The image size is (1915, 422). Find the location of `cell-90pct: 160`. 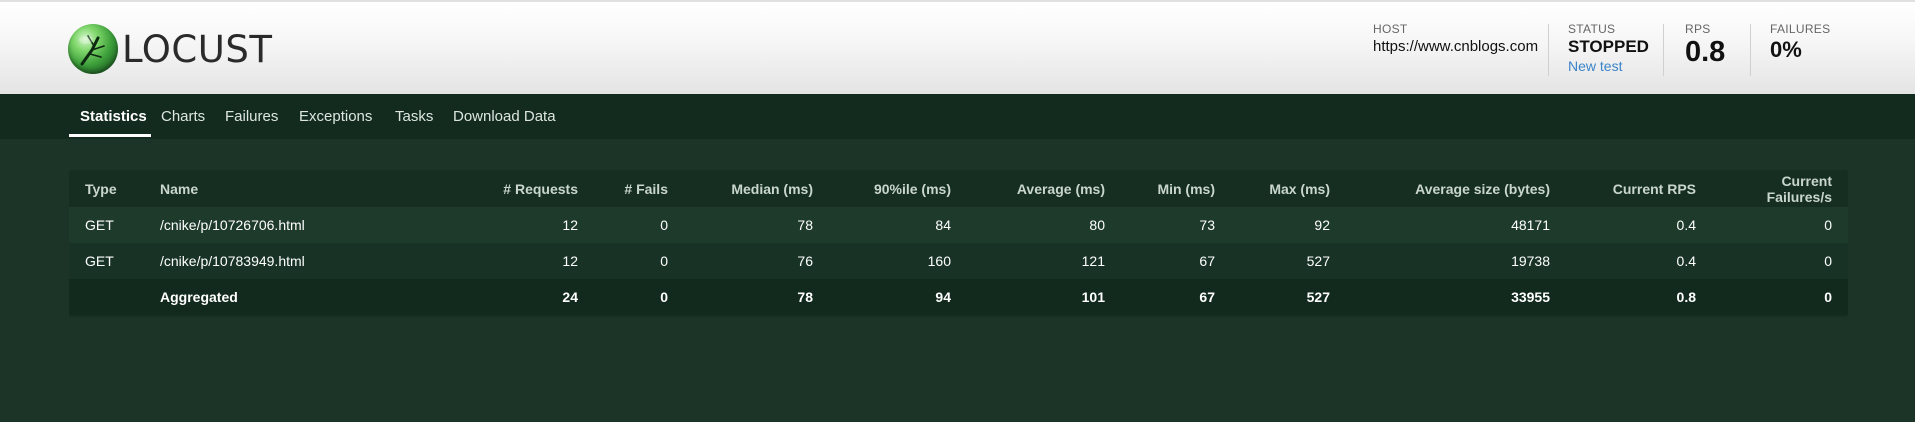

cell-90pct: 160 is located at coordinates (898, 261).